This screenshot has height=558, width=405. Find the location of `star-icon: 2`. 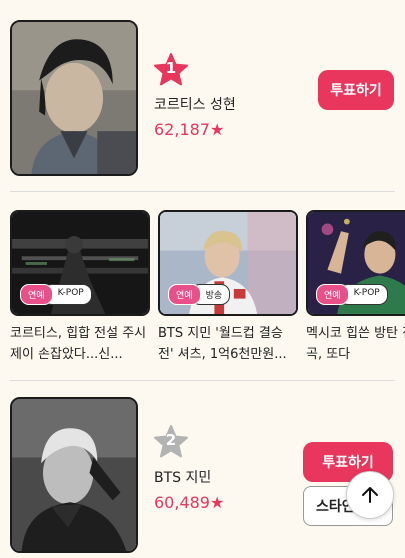

star-icon: 2 is located at coordinates (171, 442).